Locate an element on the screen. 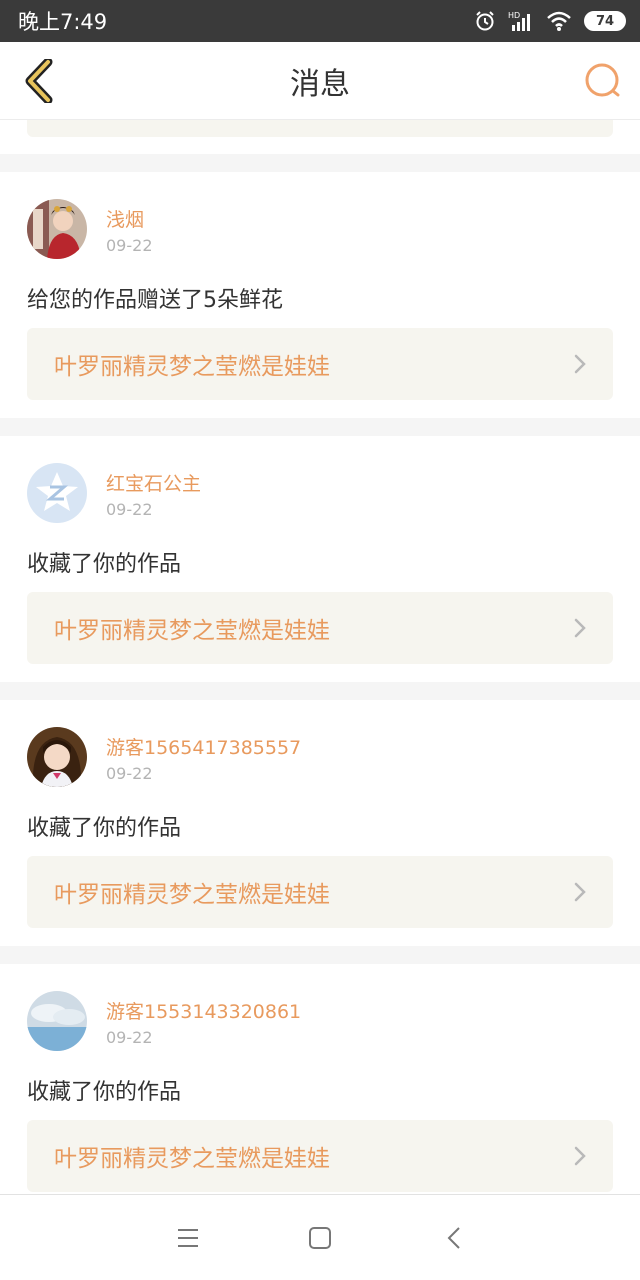 Image resolution: width=640 pixels, height=1280 pixels. message-action: 给您的作品赠送了5朵鲜花 is located at coordinates (155, 300).